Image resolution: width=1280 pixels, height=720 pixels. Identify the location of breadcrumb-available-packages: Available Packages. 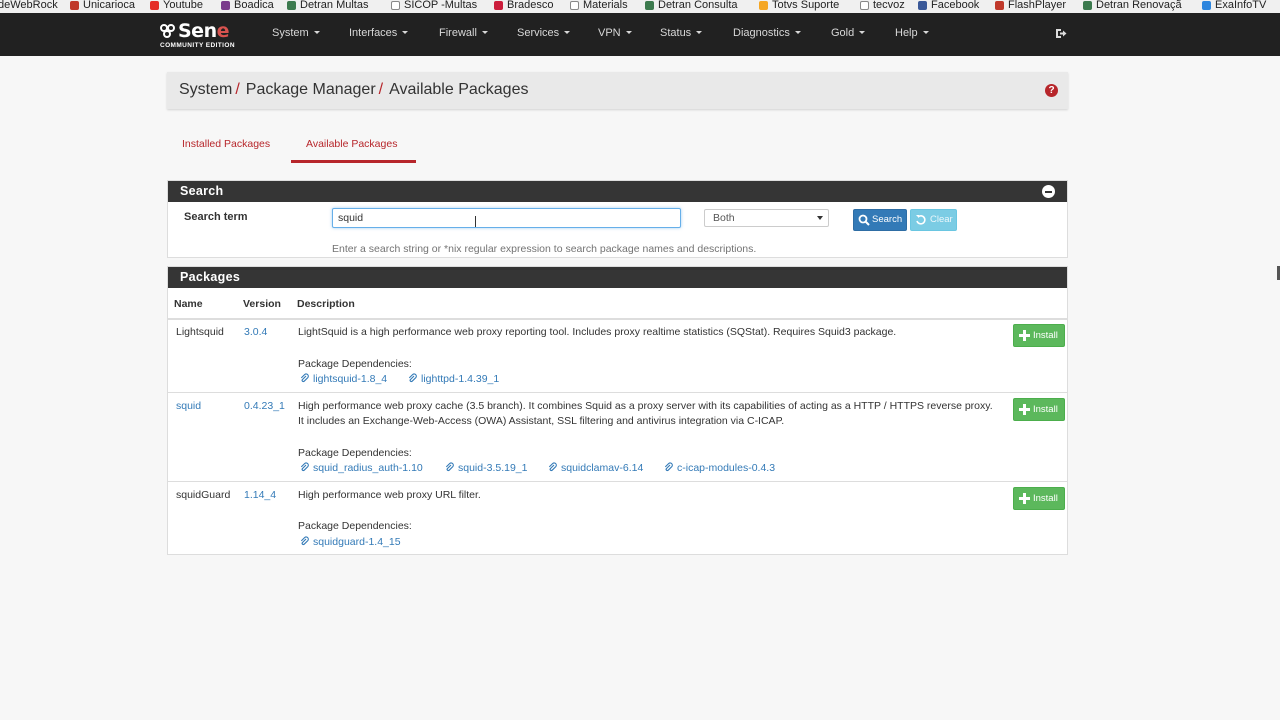
(459, 89).